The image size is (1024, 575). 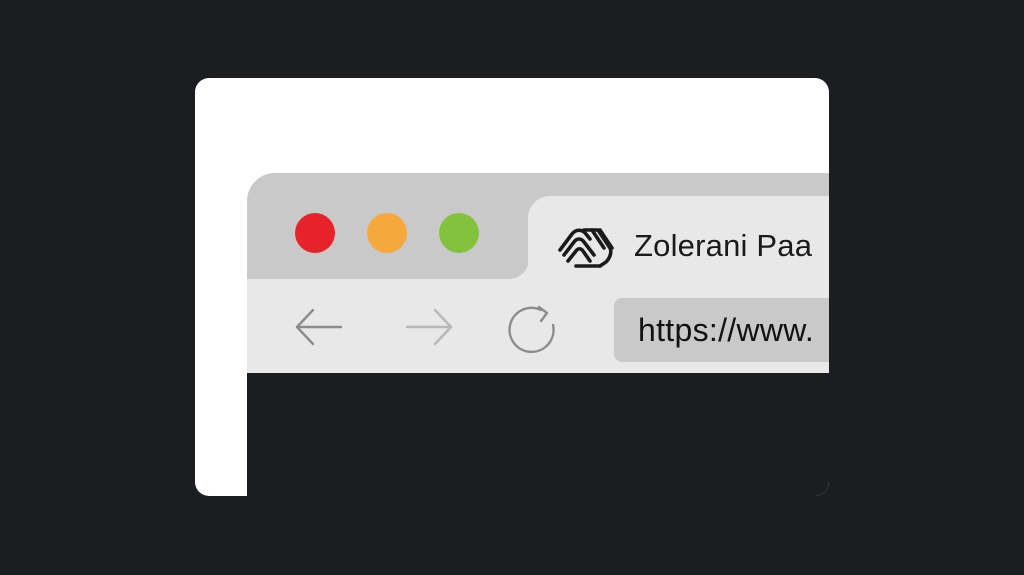 I want to click on address-bar: https://www., so click(x=721, y=330).